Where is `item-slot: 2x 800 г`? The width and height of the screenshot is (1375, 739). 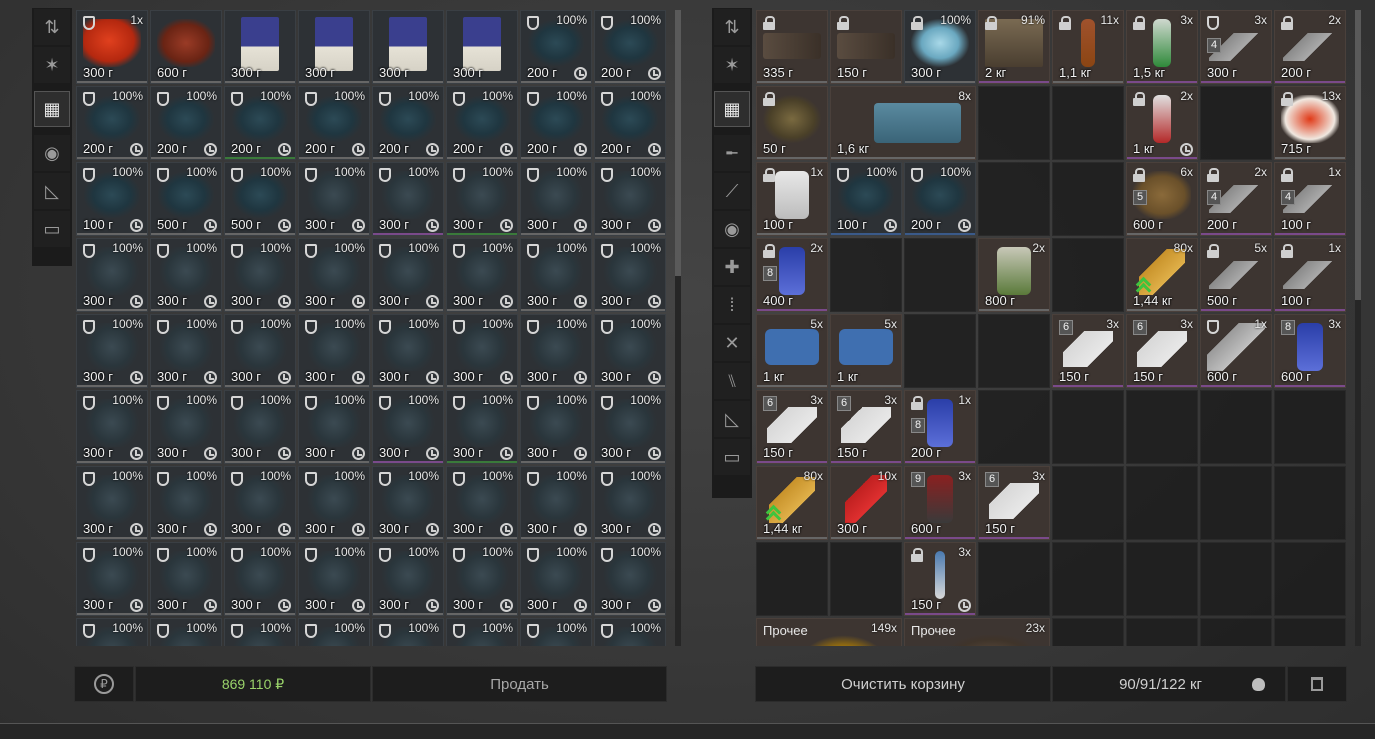
item-slot: 2x 800 г is located at coordinates (1014, 275).